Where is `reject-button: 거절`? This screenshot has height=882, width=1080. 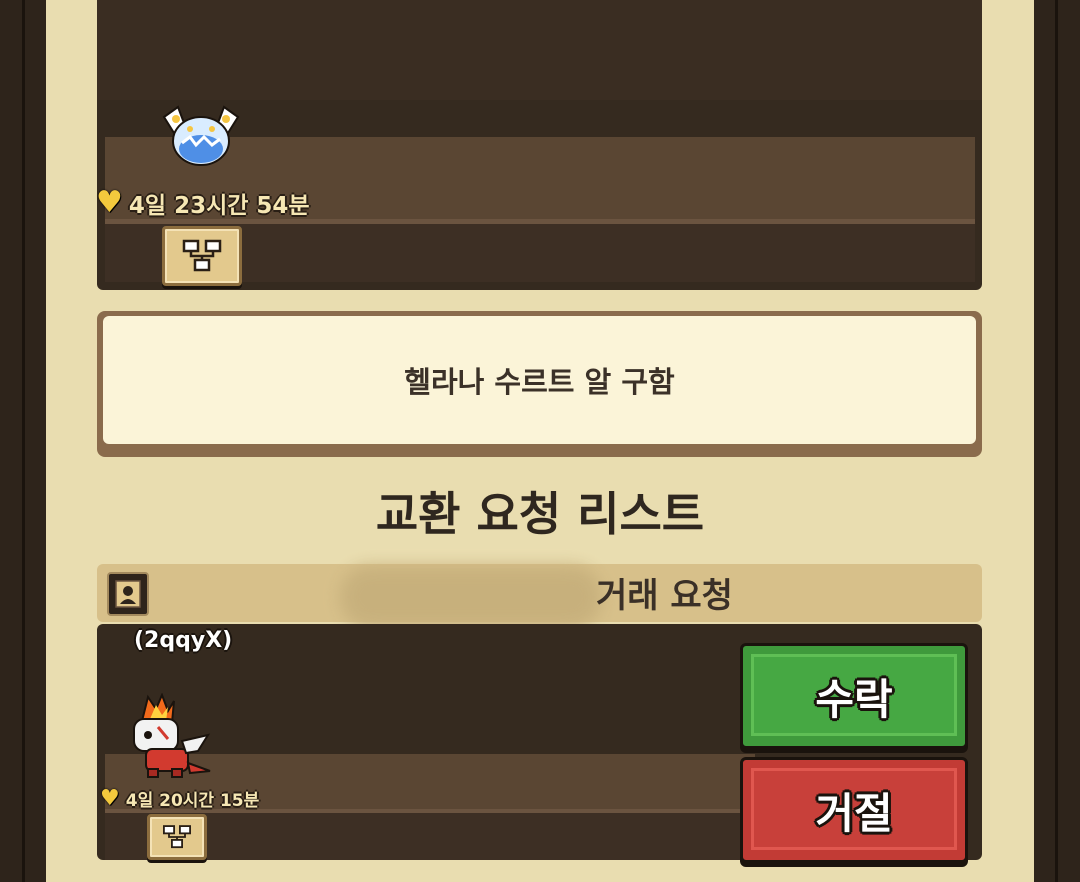 reject-button: 거절 is located at coordinates (854, 810).